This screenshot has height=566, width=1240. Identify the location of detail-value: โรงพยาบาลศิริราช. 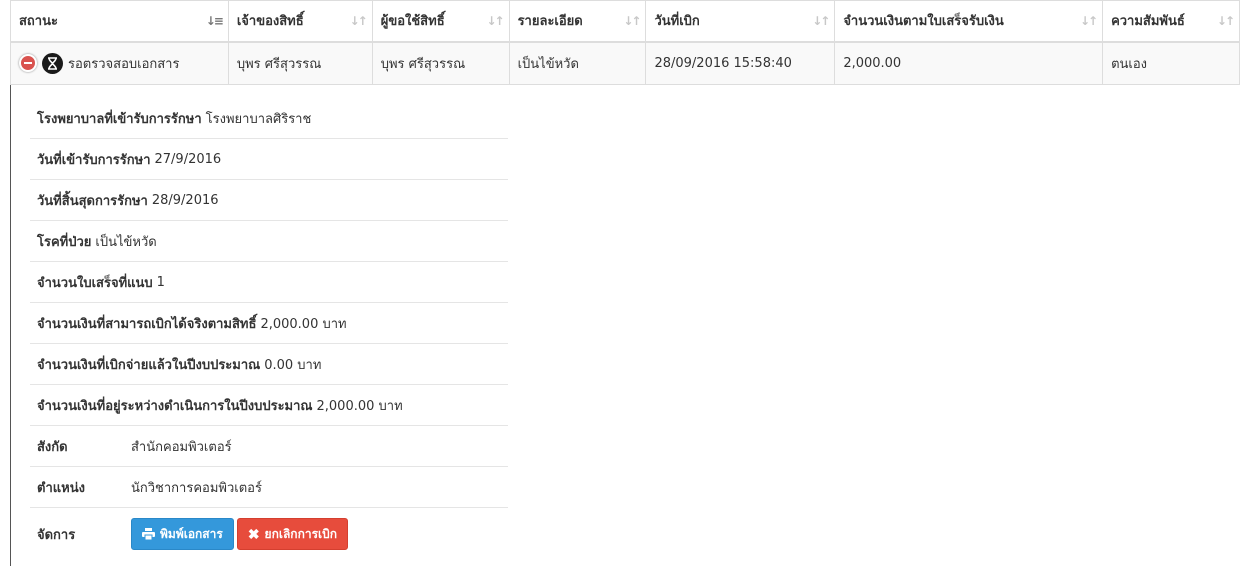
(258, 119).